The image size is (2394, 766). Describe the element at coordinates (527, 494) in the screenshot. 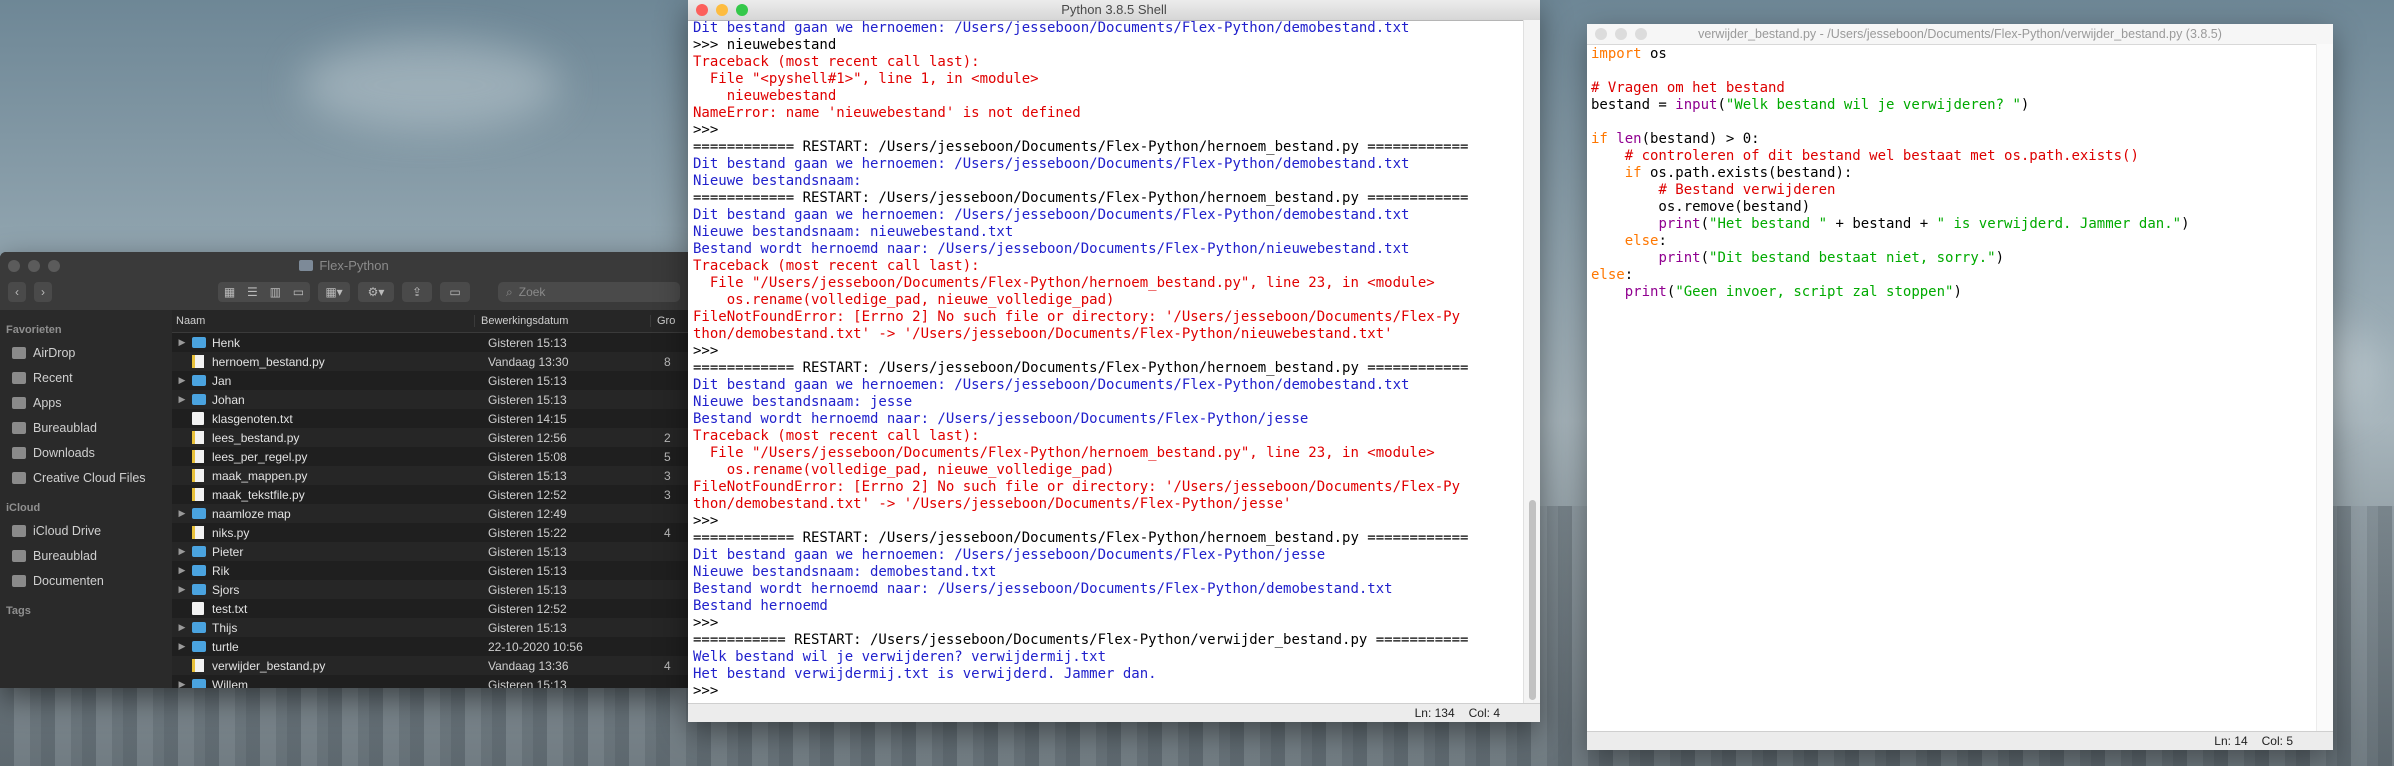

I see `file-date: Gisteren 12:52` at that location.